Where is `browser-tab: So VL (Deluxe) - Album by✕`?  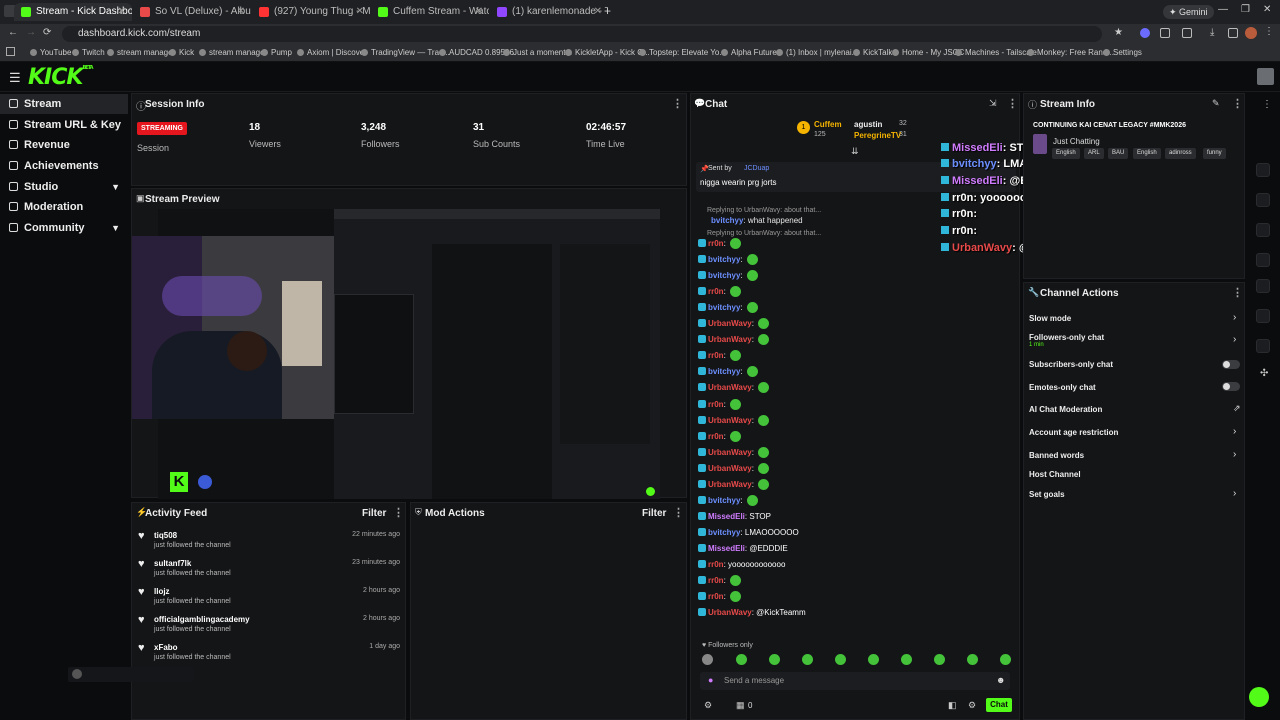
browser-tab: So VL (Deluxe) - Album by✕ is located at coordinates (192, 12).